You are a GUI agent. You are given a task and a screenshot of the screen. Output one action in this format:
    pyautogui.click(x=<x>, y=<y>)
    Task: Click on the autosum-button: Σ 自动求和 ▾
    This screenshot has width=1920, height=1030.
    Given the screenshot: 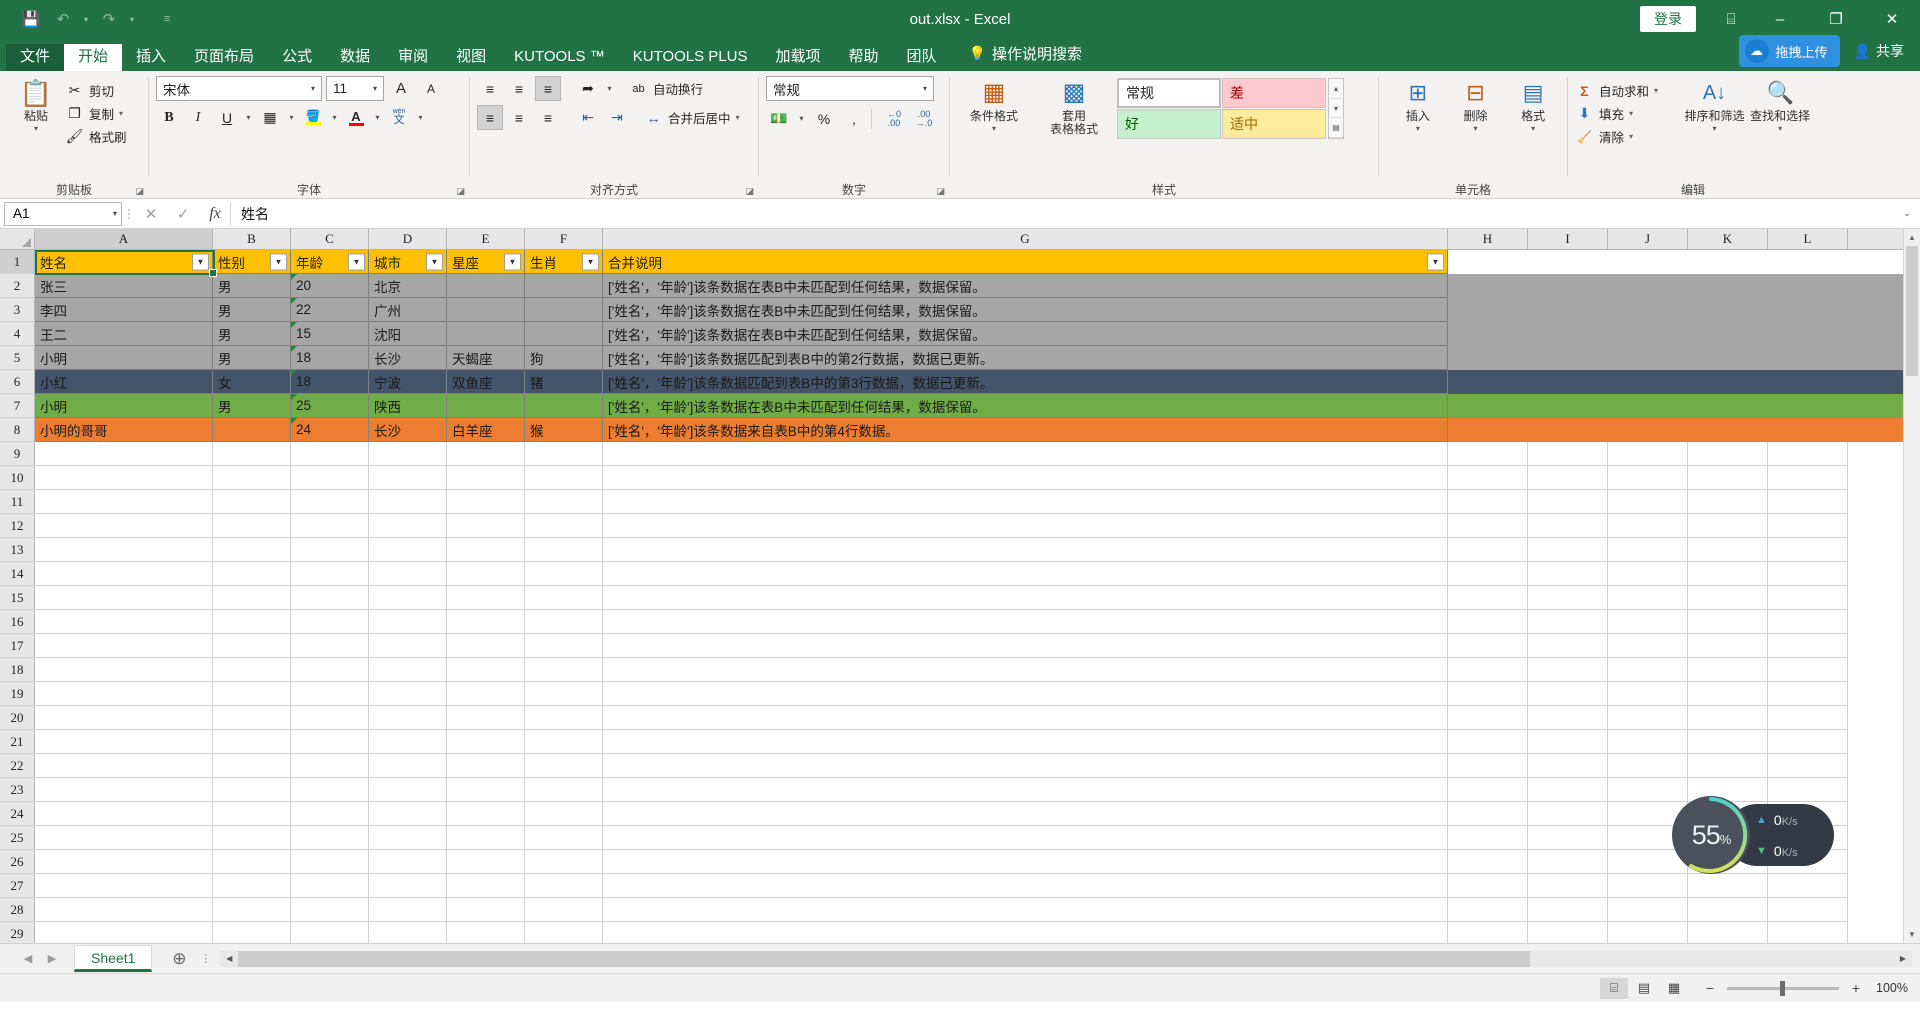 What is the action you would take?
    pyautogui.click(x=1627, y=90)
    